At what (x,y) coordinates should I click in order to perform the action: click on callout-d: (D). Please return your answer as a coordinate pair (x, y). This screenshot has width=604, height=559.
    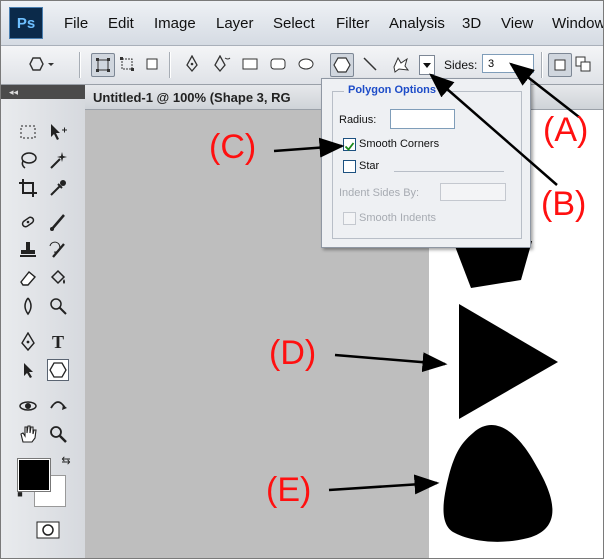
    Looking at the image, I should click on (293, 353).